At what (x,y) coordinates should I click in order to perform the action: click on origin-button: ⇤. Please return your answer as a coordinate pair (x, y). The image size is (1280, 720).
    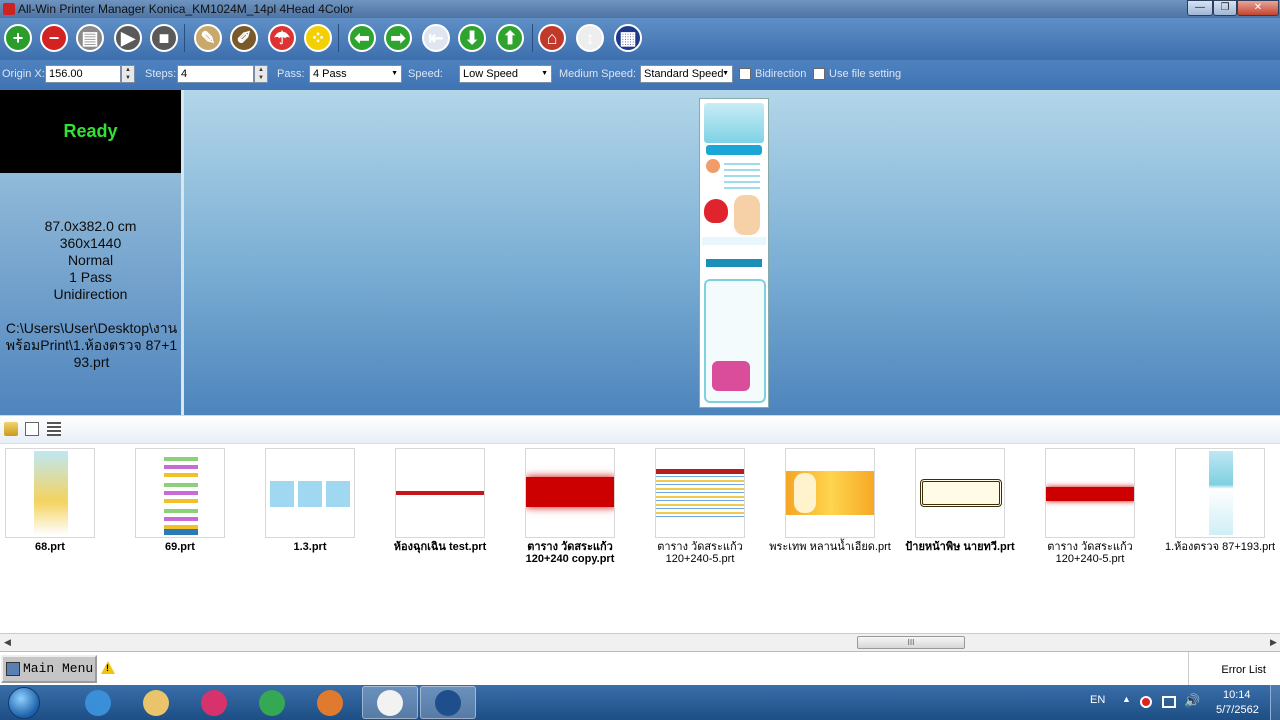
    Looking at the image, I should click on (436, 38).